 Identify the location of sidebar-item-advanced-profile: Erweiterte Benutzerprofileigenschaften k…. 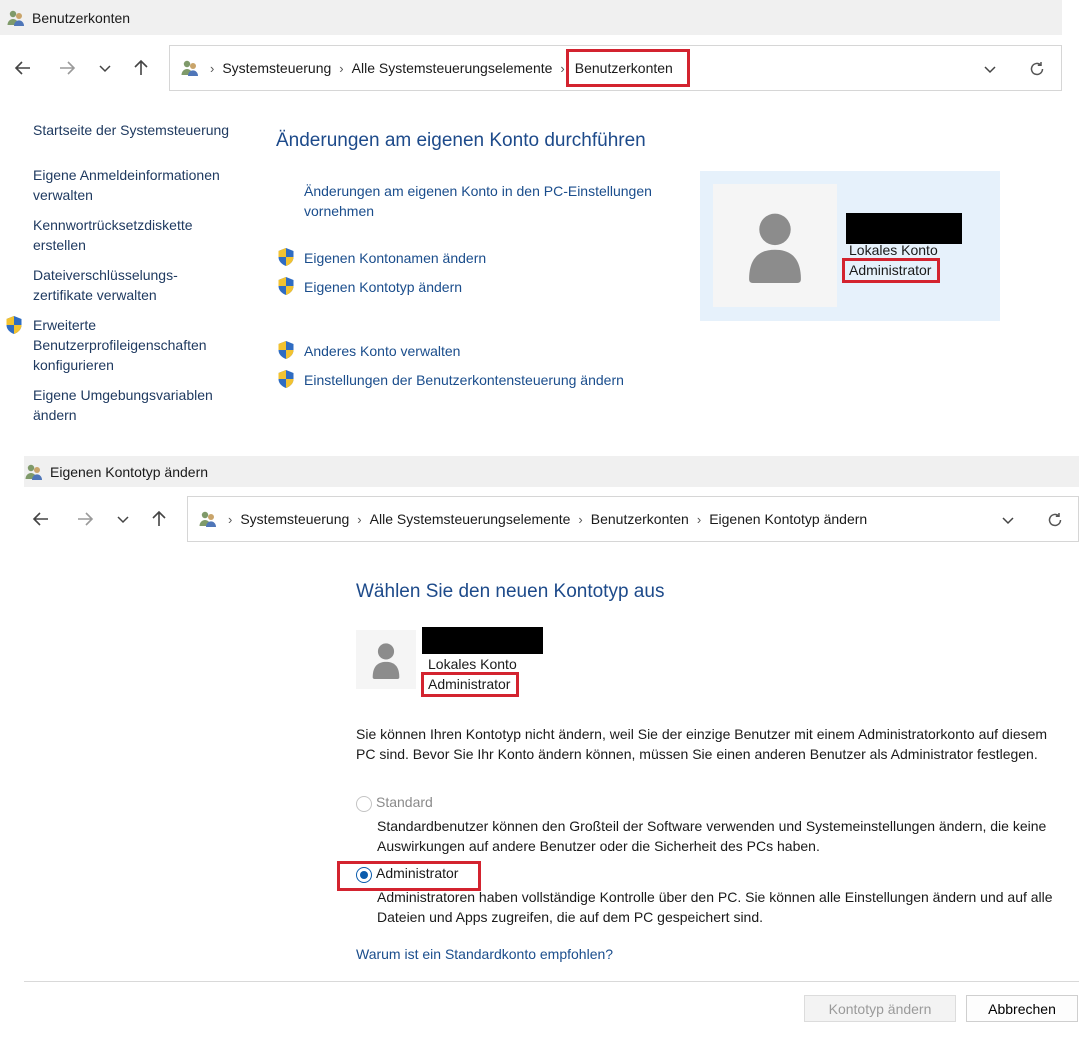
(133, 345).